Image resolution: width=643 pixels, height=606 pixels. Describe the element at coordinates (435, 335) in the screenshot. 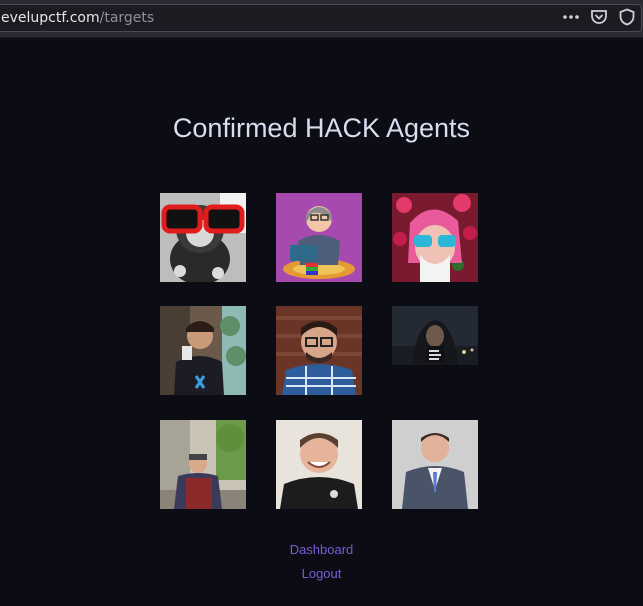

I see `agent-6-avatar` at that location.